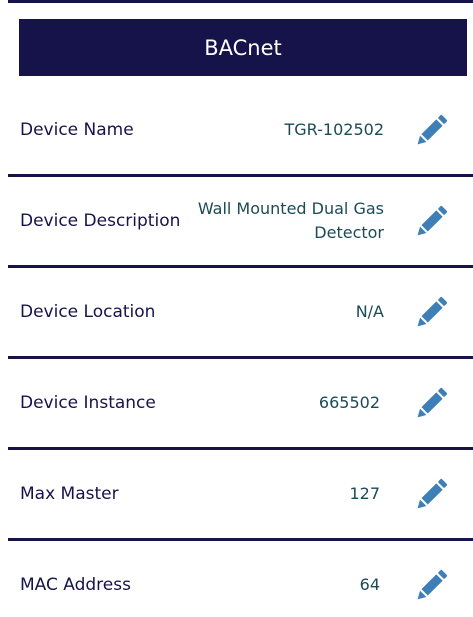 Image resolution: width=473 pixels, height=617 pixels. I want to click on setting-value: Wall Mounted Dual Gas Detector, so click(290, 220).